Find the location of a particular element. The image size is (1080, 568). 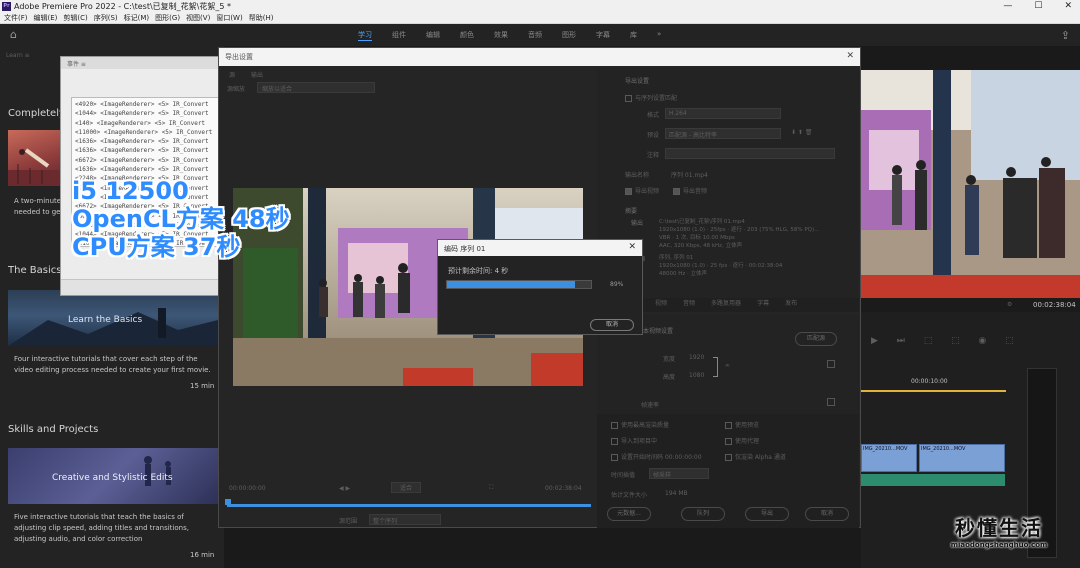

basics-thumbnail-caption: Learn the Basics is located at coordinates (105, 320).